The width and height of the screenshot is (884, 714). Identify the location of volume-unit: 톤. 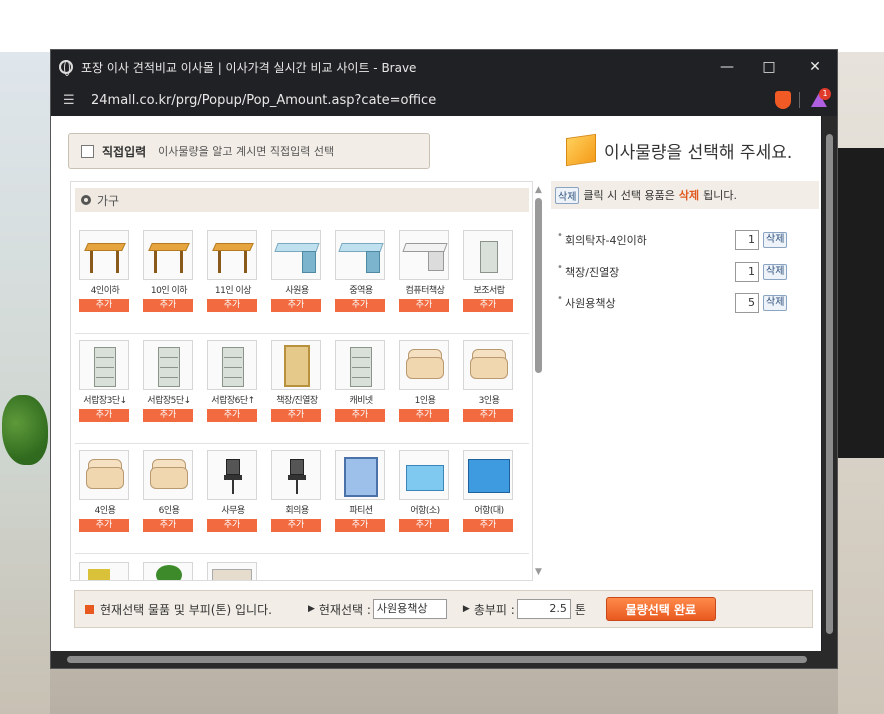
(580, 609).